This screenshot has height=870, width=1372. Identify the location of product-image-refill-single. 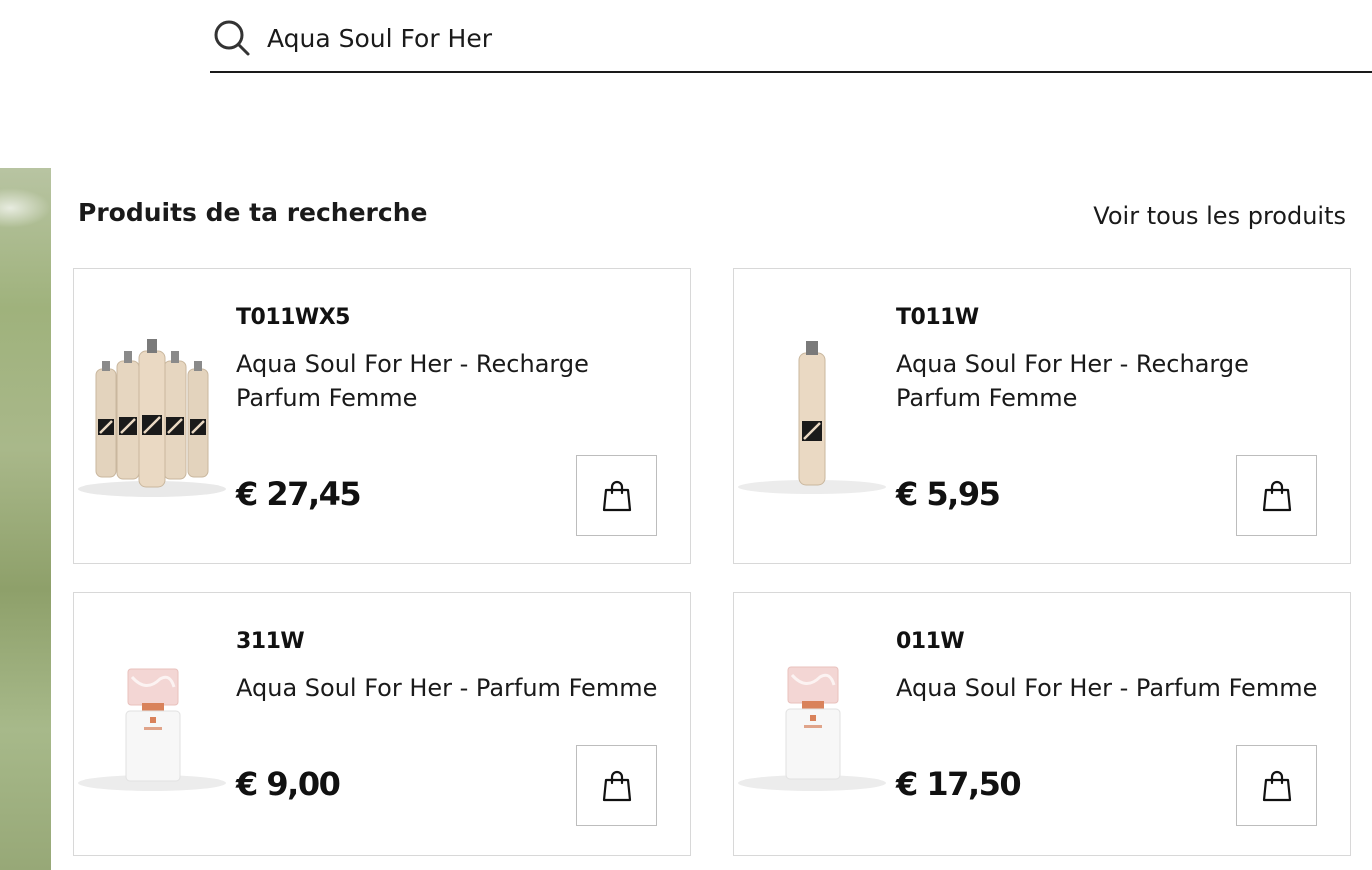
(812, 419).